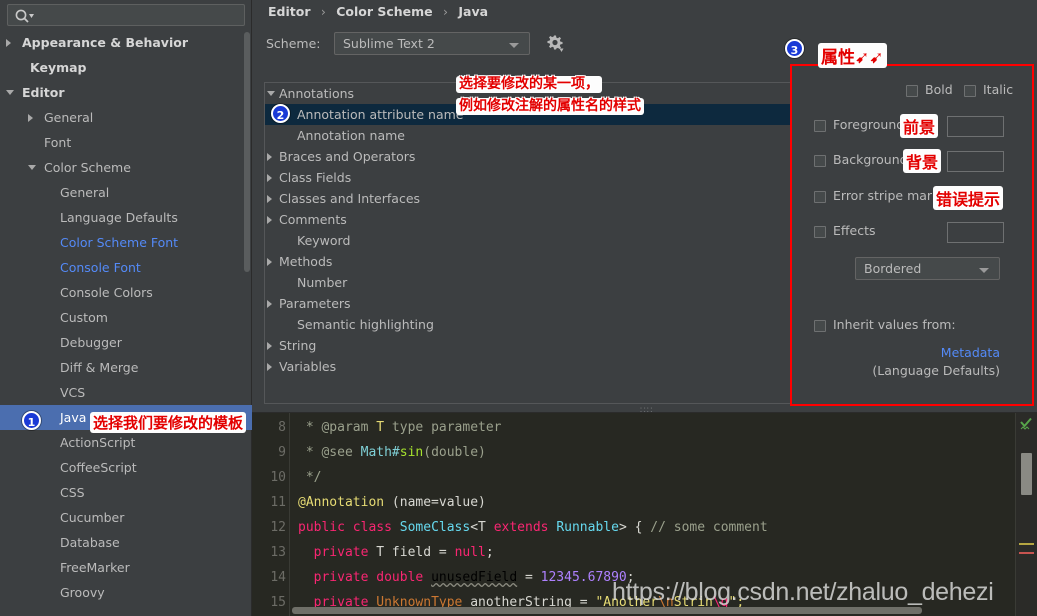 The height and width of the screenshot is (616, 1037). What do you see at coordinates (527, 345) in the screenshot?
I see `attribute-row-string: String` at bounding box center [527, 345].